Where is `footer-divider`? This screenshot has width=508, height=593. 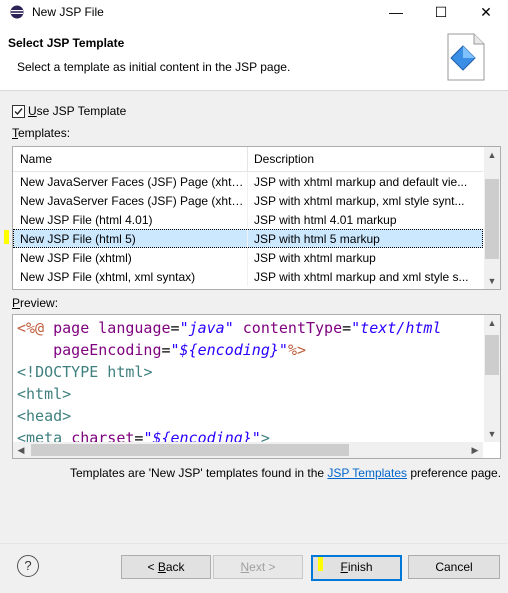
footer-divider is located at coordinates (254, 543).